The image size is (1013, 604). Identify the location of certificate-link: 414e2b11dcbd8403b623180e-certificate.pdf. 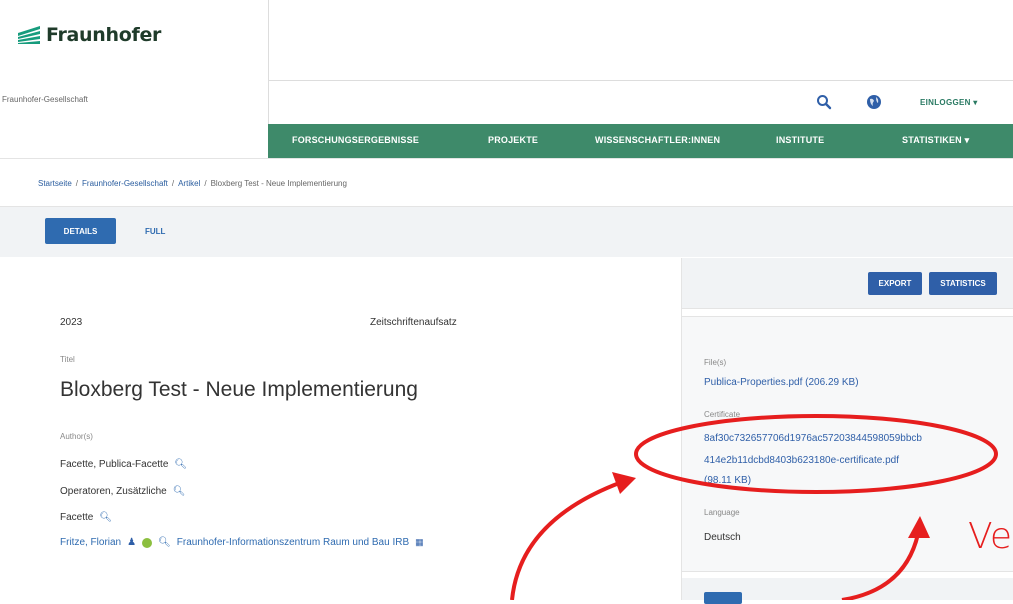
(801, 460).